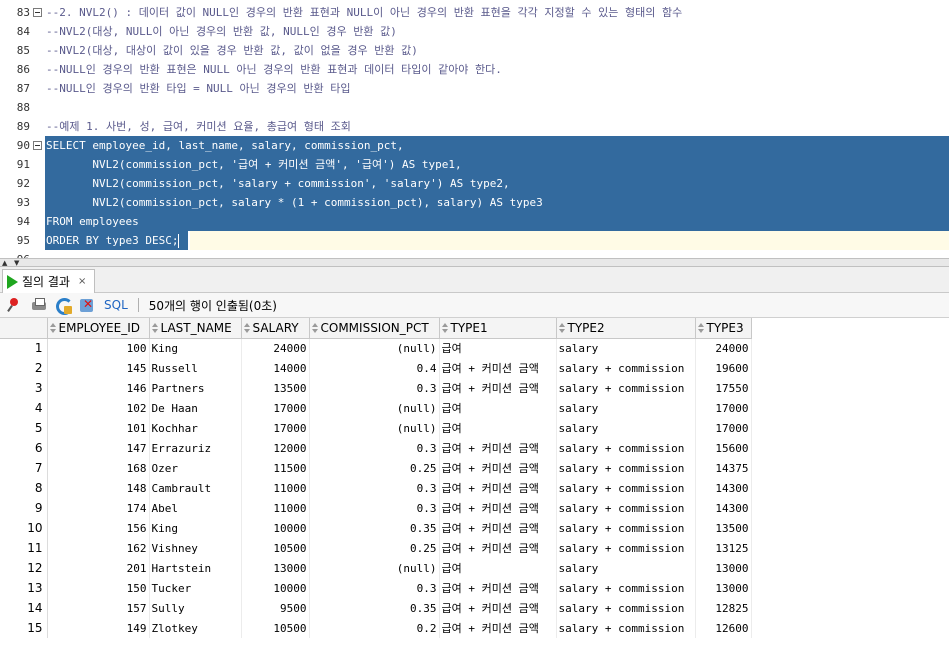 The width and height of the screenshot is (949, 647). I want to click on collapse-down-icon: ▼, so click(16, 263).